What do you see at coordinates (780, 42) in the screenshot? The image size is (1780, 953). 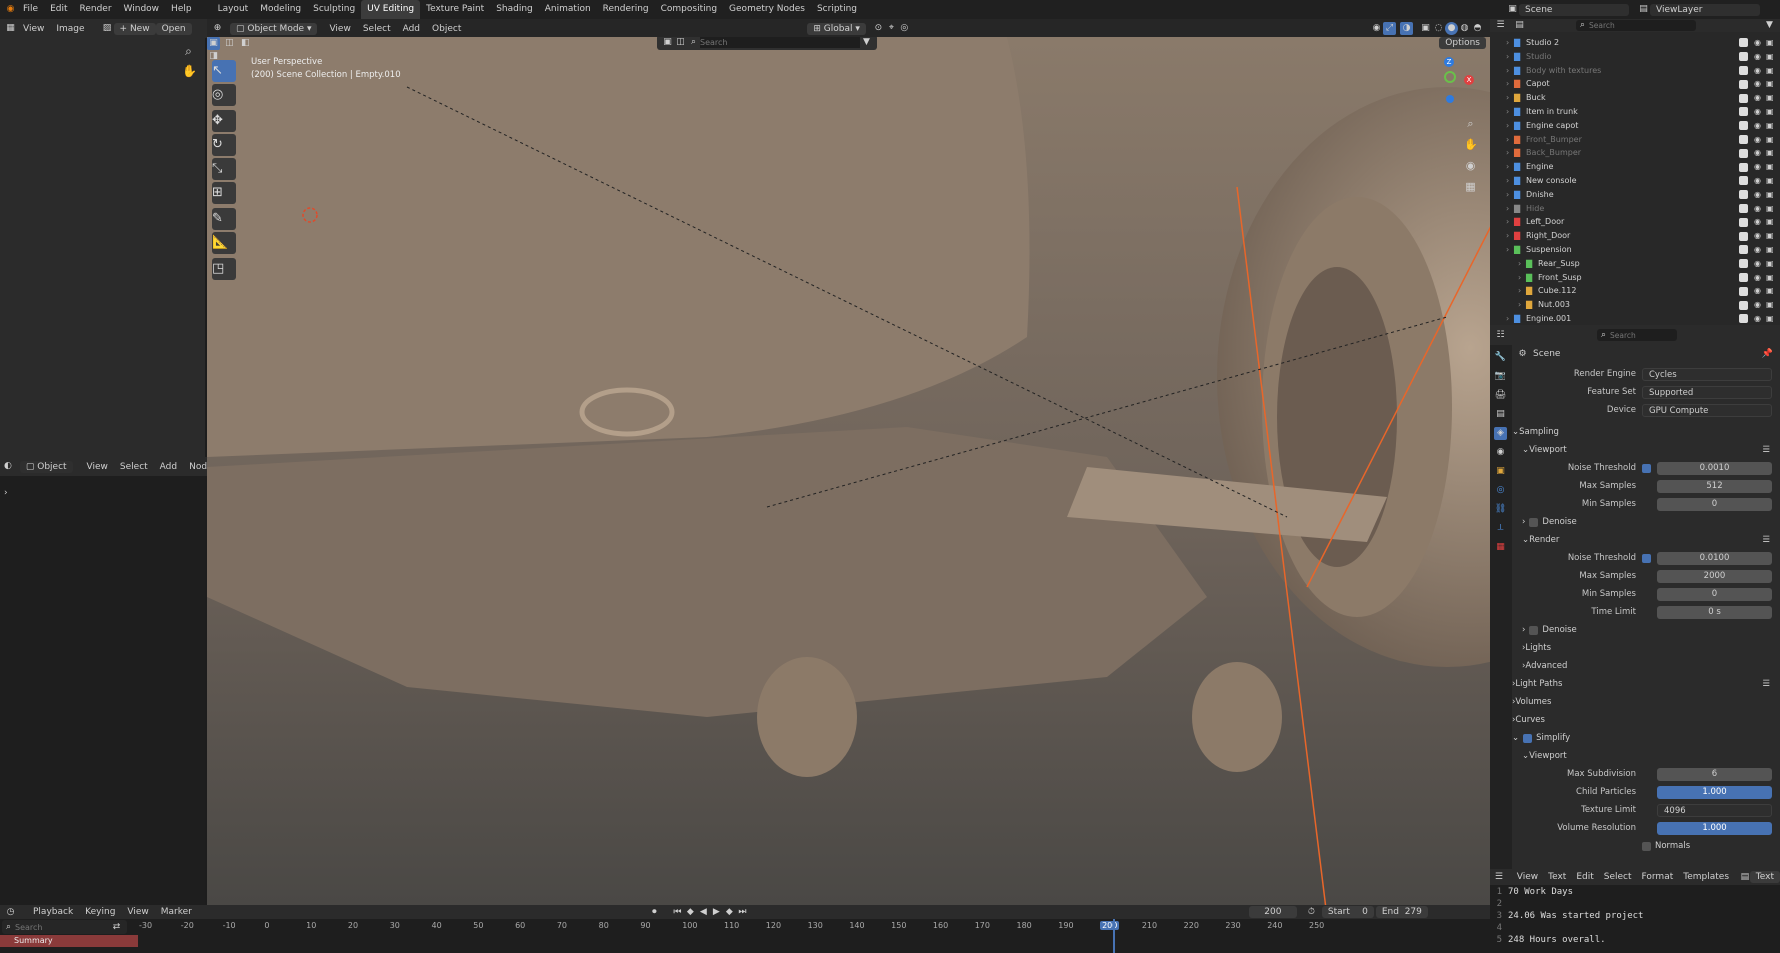 I see `viewport-search-input` at bounding box center [780, 42].